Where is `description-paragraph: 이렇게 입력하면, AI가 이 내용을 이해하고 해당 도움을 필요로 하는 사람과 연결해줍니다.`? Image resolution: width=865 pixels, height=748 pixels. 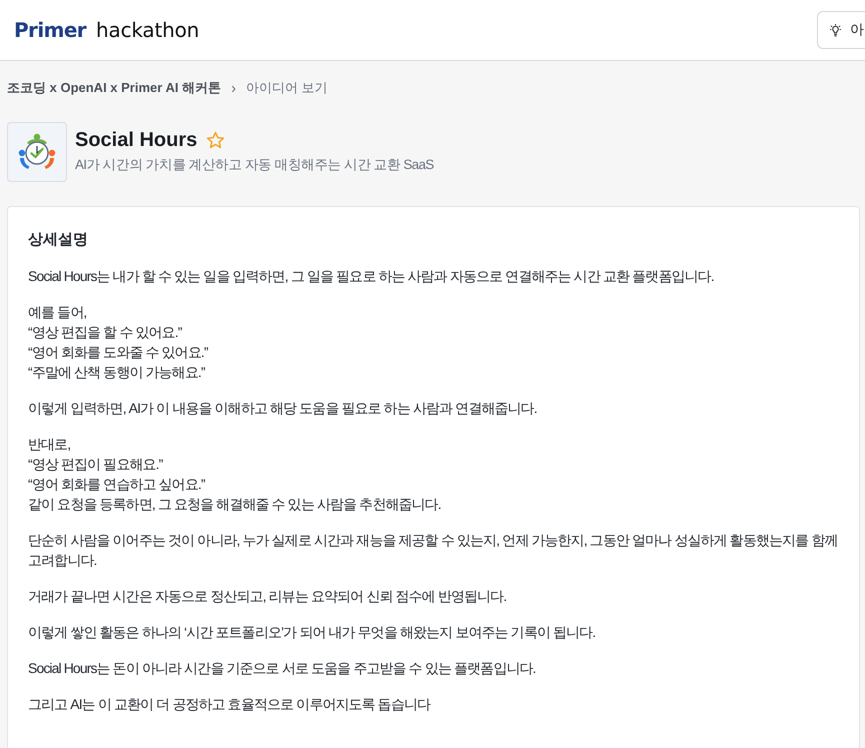
description-paragraph: 이렇게 입력하면, AI가 이 내용을 이해하고 해당 도움을 필요로 하는 사람과 연결해줍니다. is located at coordinates (283, 408).